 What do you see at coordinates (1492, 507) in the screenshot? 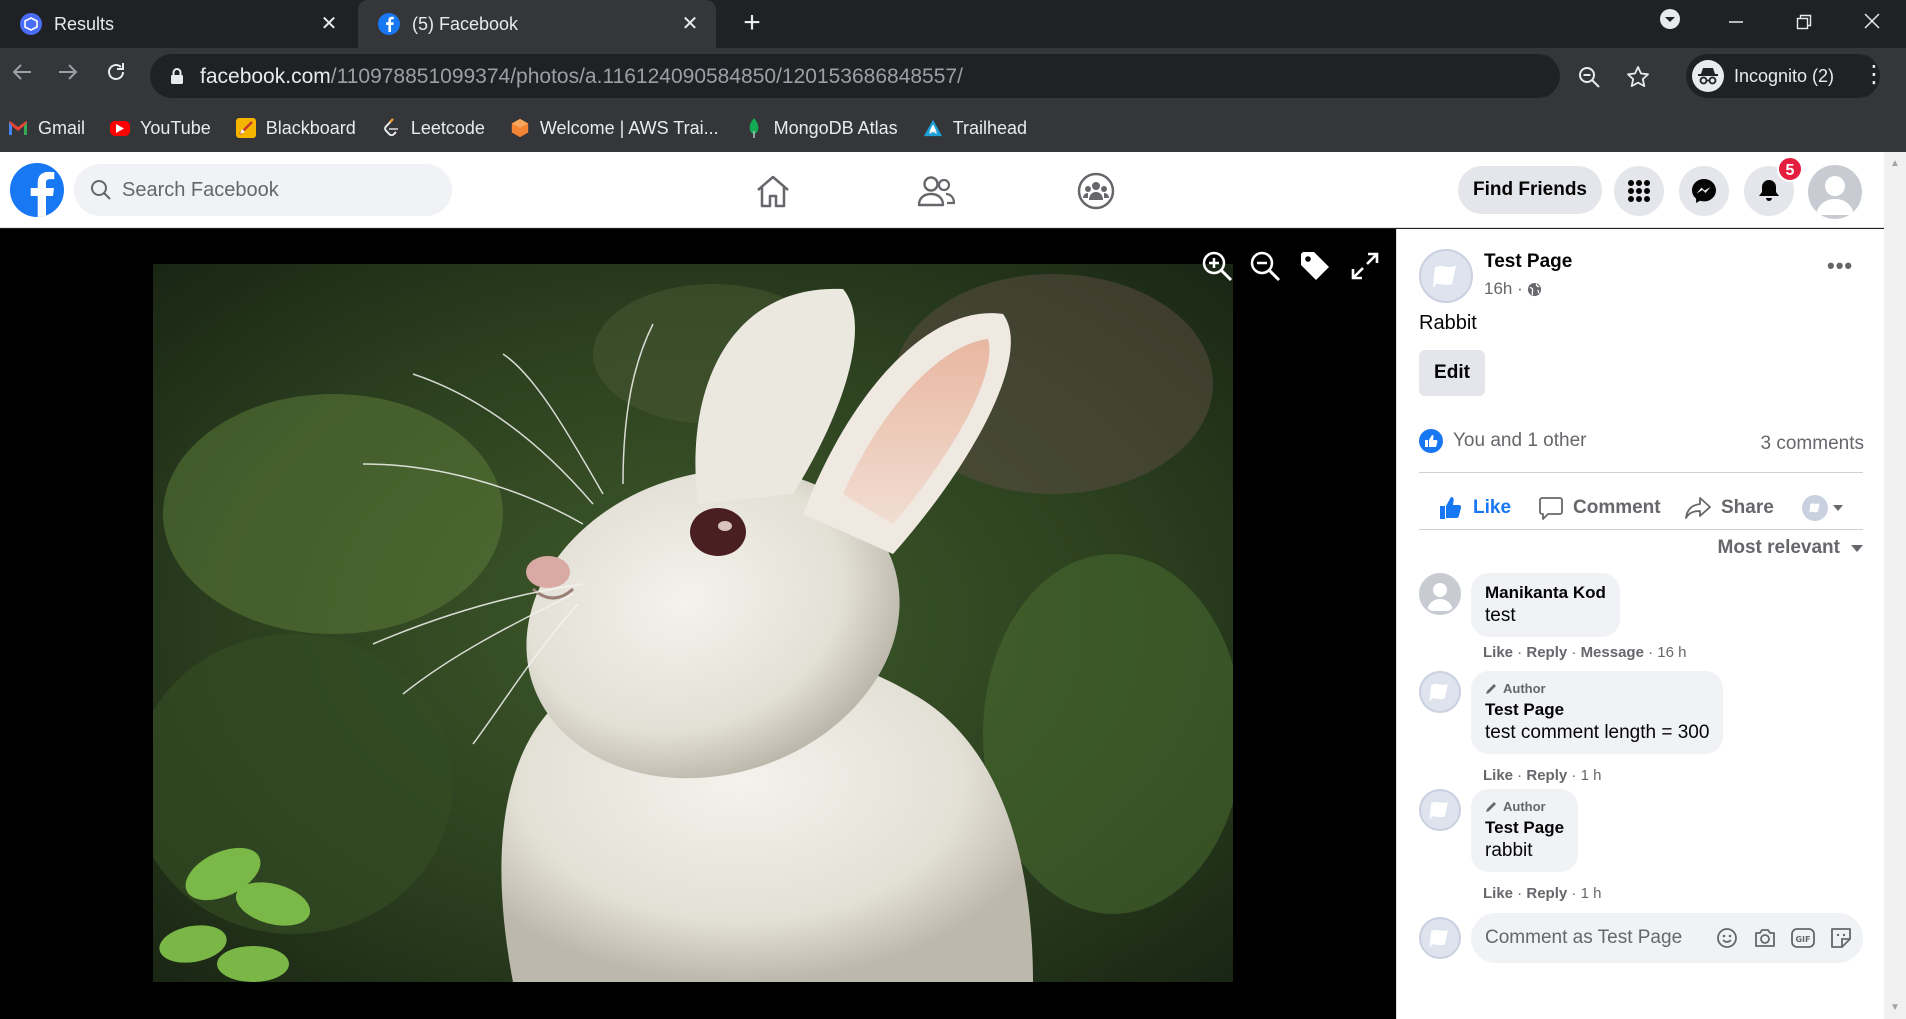
I see `like-label: Like` at bounding box center [1492, 507].